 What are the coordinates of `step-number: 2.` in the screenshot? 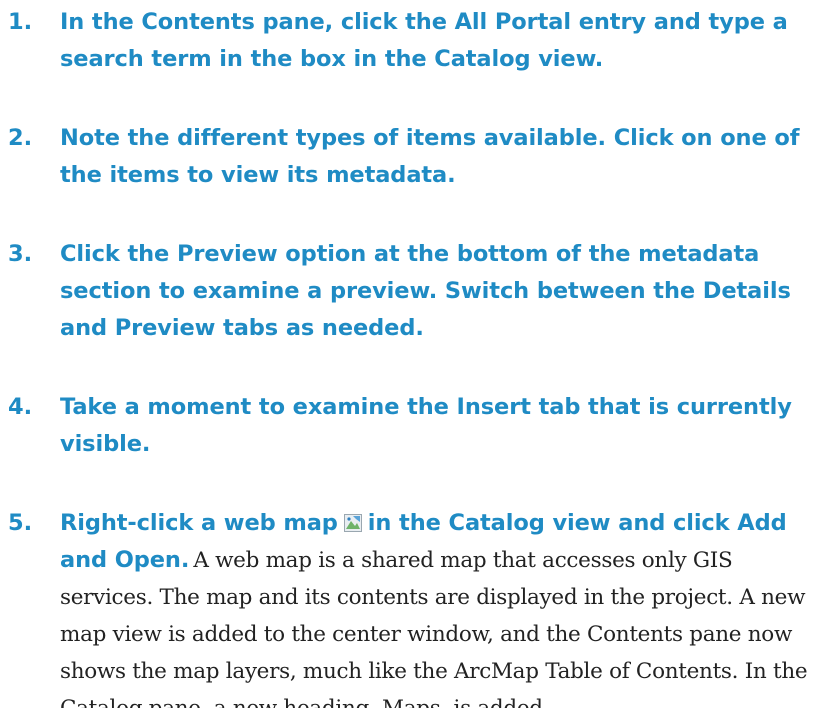 It's located at (20, 138).